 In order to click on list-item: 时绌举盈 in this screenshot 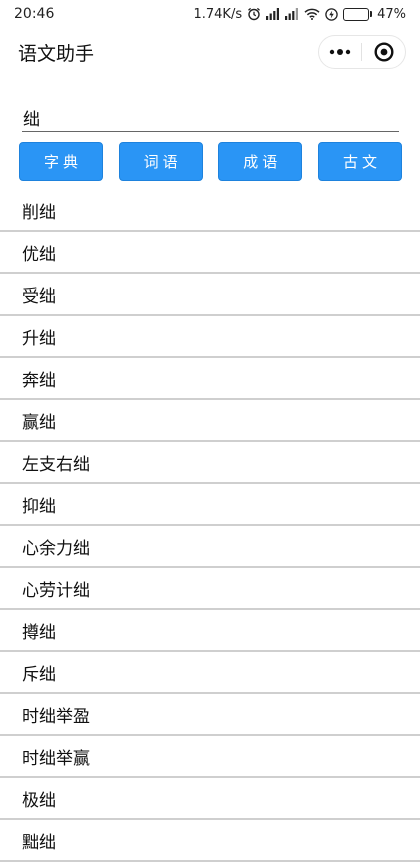, I will do `click(210, 715)`.